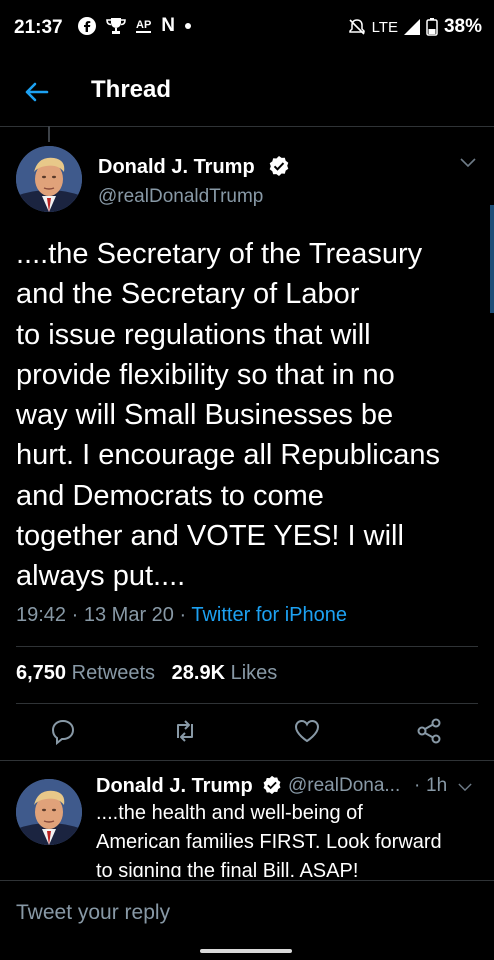 Image resolution: width=494 pixels, height=960 pixels. I want to click on share-icon, so click(431, 733).